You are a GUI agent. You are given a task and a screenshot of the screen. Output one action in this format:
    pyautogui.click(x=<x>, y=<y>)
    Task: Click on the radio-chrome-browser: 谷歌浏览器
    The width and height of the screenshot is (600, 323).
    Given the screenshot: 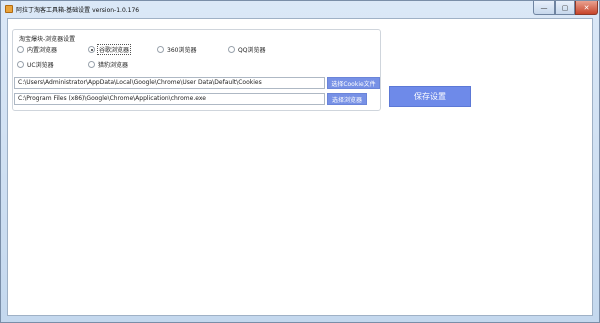 What is the action you would take?
    pyautogui.click(x=110, y=49)
    